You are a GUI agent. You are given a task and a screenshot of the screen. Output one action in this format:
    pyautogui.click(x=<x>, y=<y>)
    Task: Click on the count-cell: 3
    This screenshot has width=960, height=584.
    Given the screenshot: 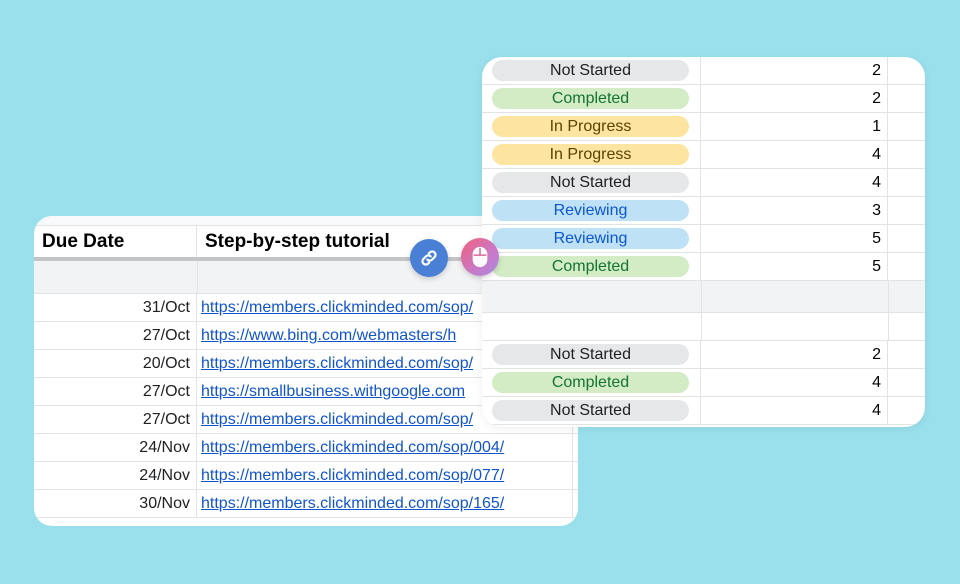 What is the action you would take?
    pyautogui.click(x=794, y=210)
    